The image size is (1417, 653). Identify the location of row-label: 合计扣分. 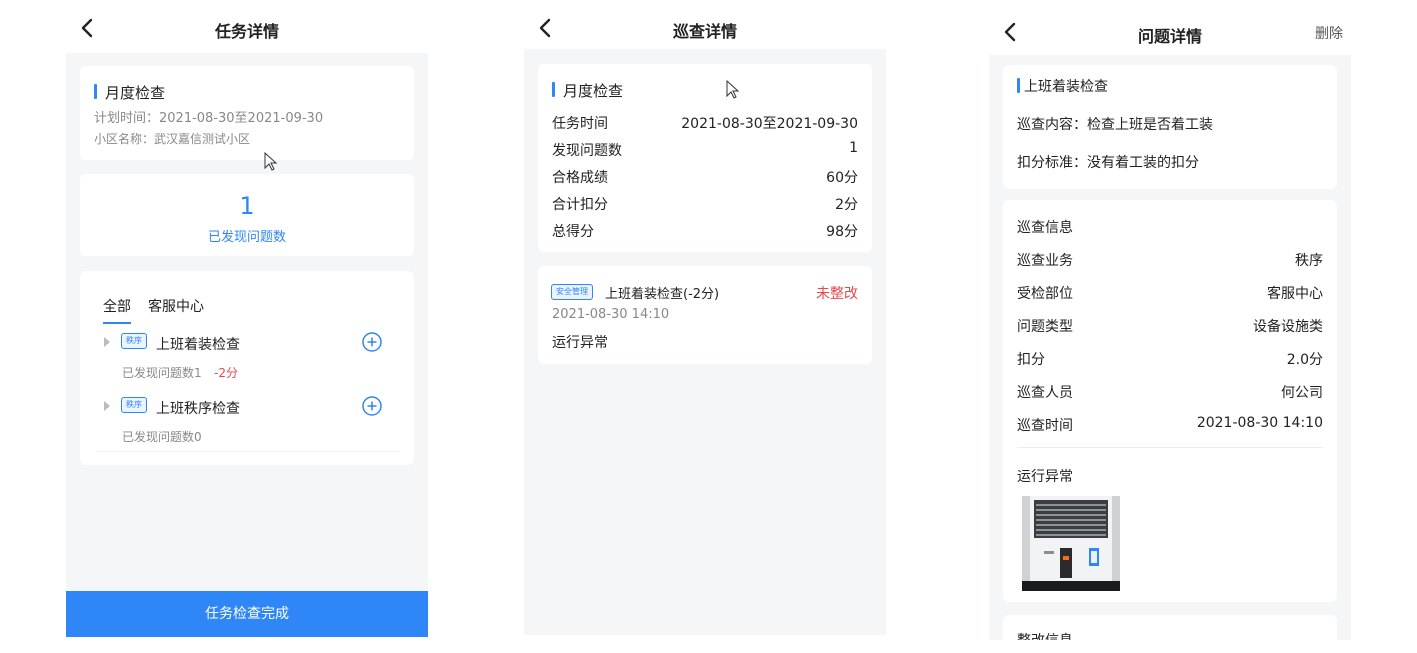
(580, 205).